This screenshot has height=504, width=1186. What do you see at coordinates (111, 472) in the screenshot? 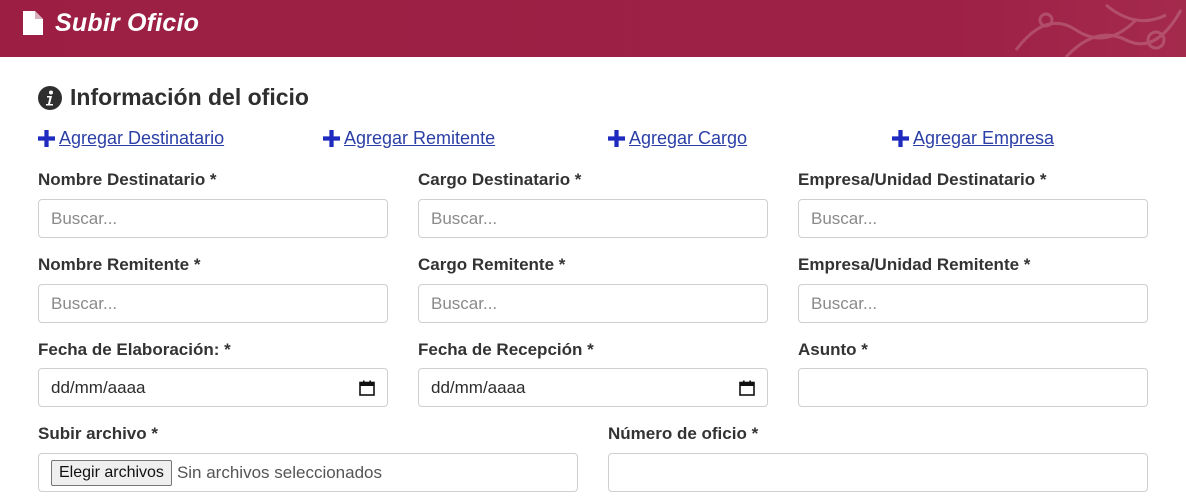
I see `choose-files-button: Elegir archivos` at bounding box center [111, 472].